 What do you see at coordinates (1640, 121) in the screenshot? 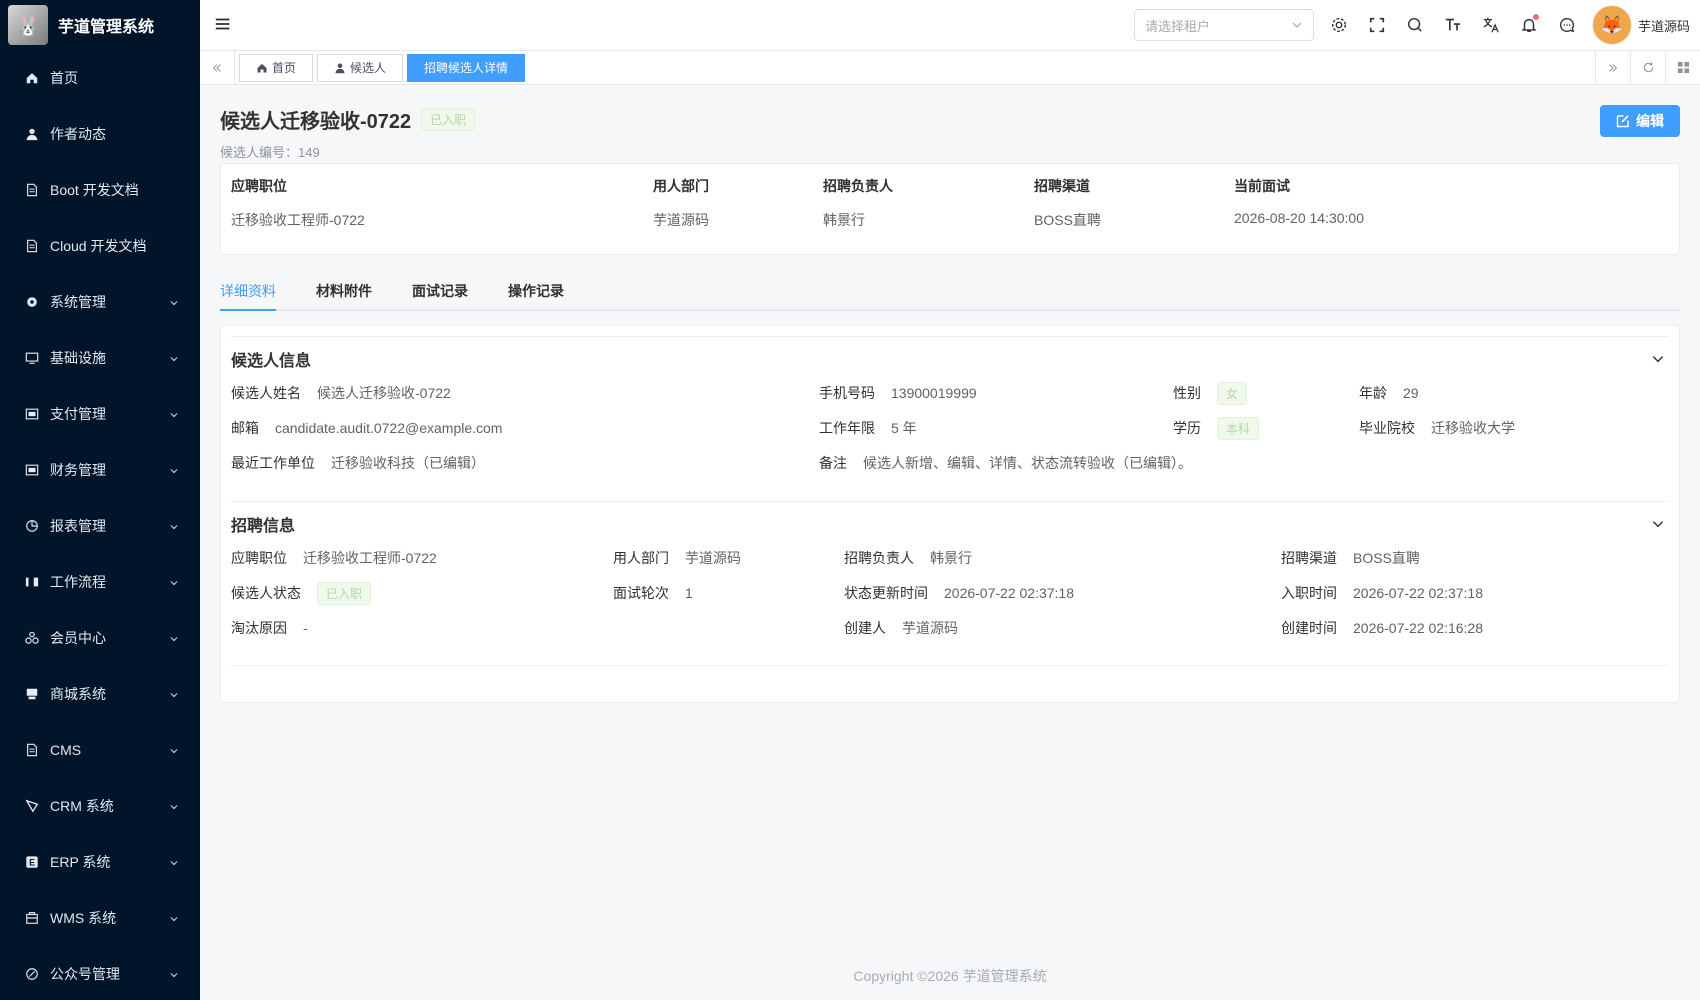
I see `edit-button: 编辑` at bounding box center [1640, 121].